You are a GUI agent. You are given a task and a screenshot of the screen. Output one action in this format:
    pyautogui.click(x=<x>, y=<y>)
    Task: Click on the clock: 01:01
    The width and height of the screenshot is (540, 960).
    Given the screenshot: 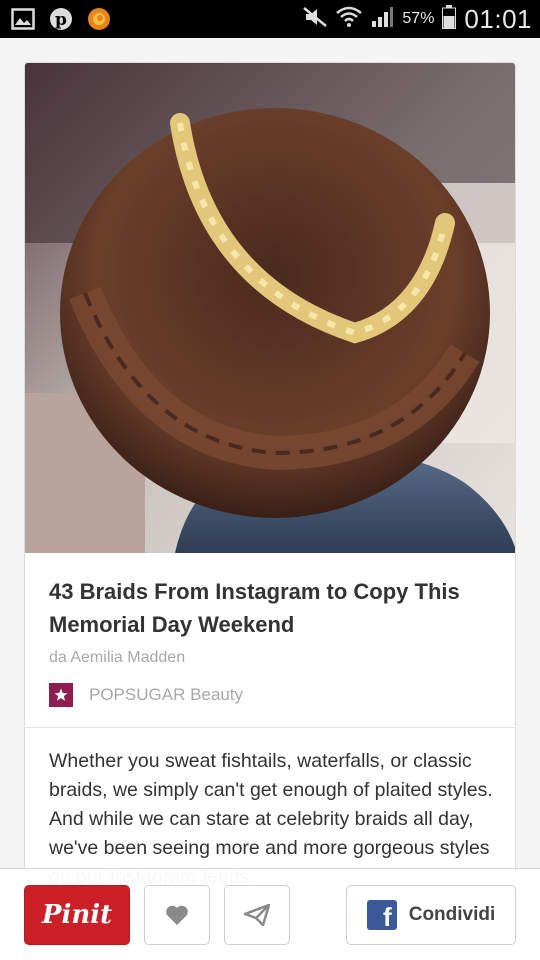 What is the action you would take?
    pyautogui.click(x=498, y=18)
    